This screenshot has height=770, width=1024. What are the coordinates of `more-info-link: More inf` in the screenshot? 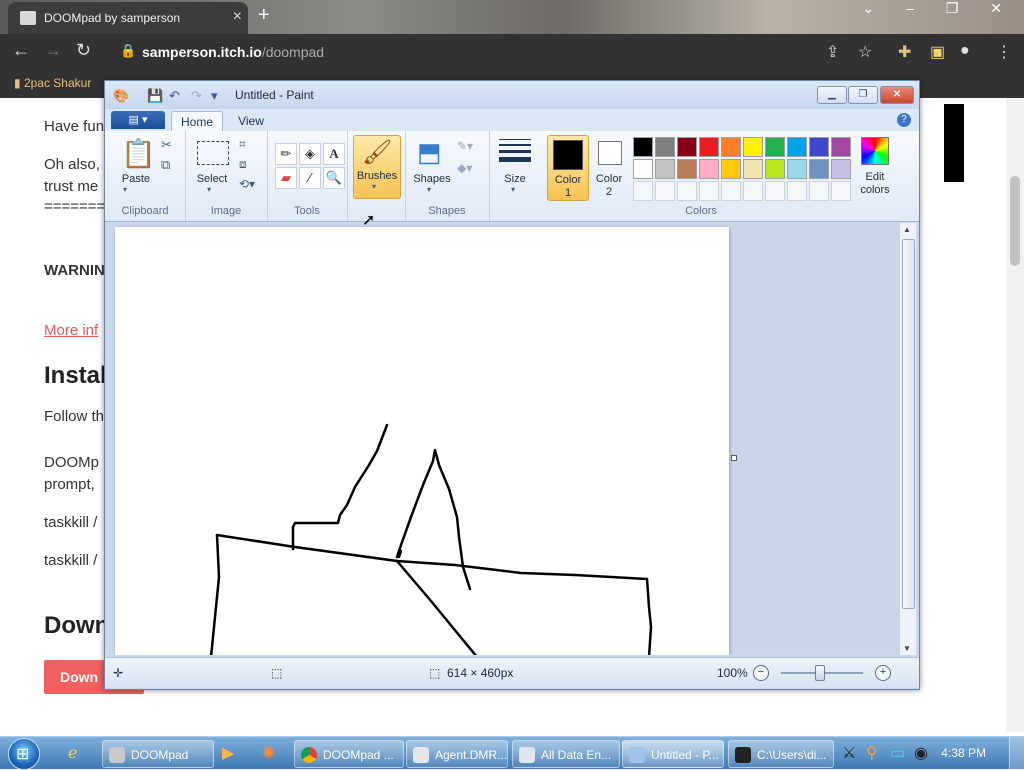 It's located at (71, 330).